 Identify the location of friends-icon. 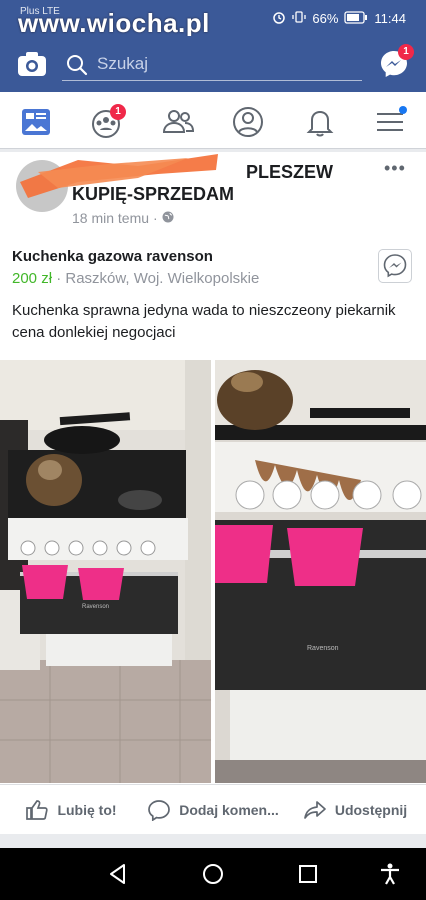
(178, 121).